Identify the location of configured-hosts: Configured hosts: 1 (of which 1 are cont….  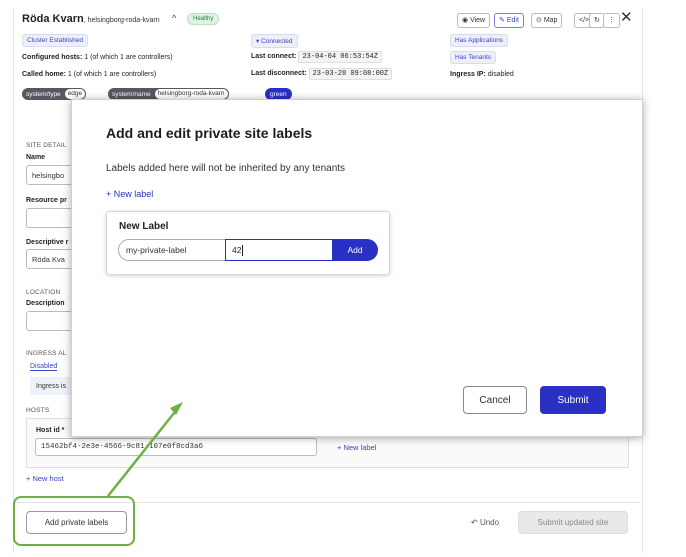
(97, 57).